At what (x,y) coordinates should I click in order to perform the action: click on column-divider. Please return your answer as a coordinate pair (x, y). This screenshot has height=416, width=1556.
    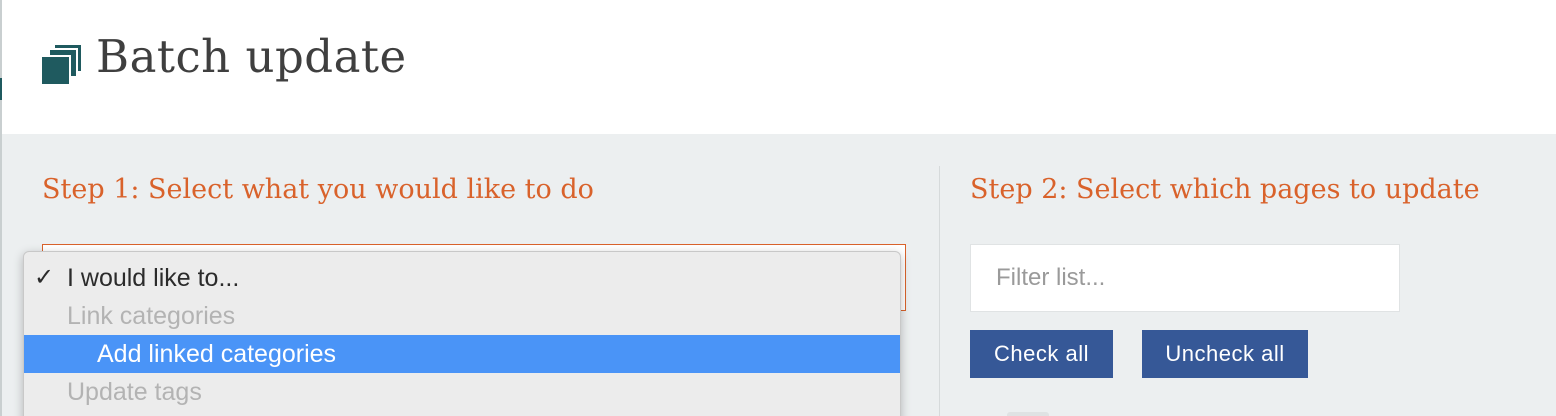
    Looking at the image, I should click on (939, 291).